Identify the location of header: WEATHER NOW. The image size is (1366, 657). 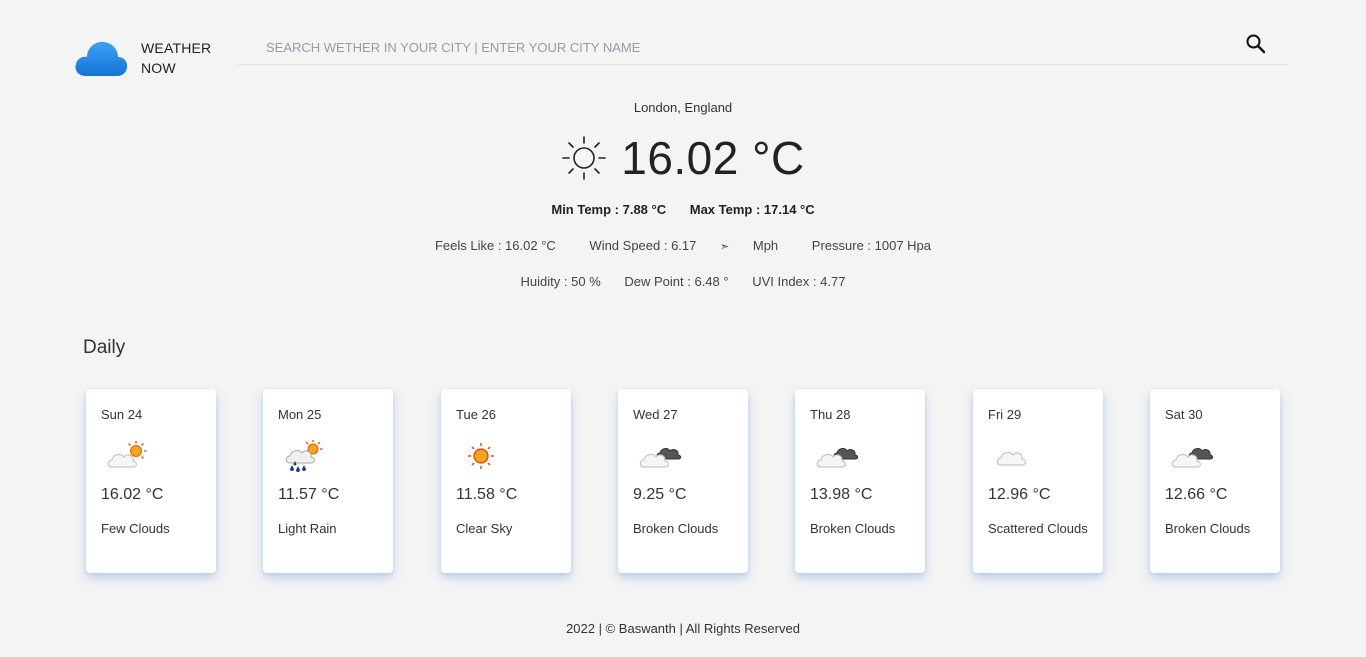
(683, 45).